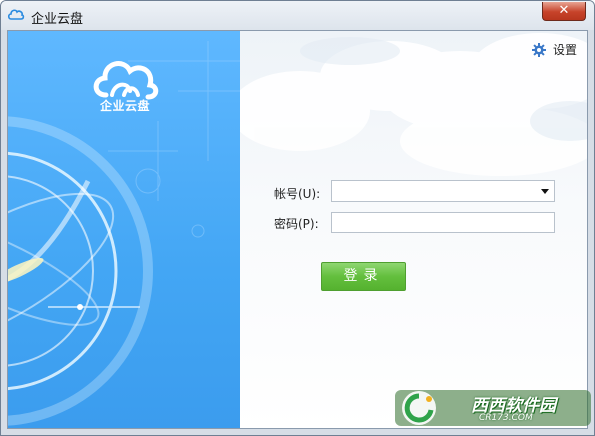  Describe the element at coordinates (564, 50) in the screenshot. I see `settings-label: 设置` at that location.